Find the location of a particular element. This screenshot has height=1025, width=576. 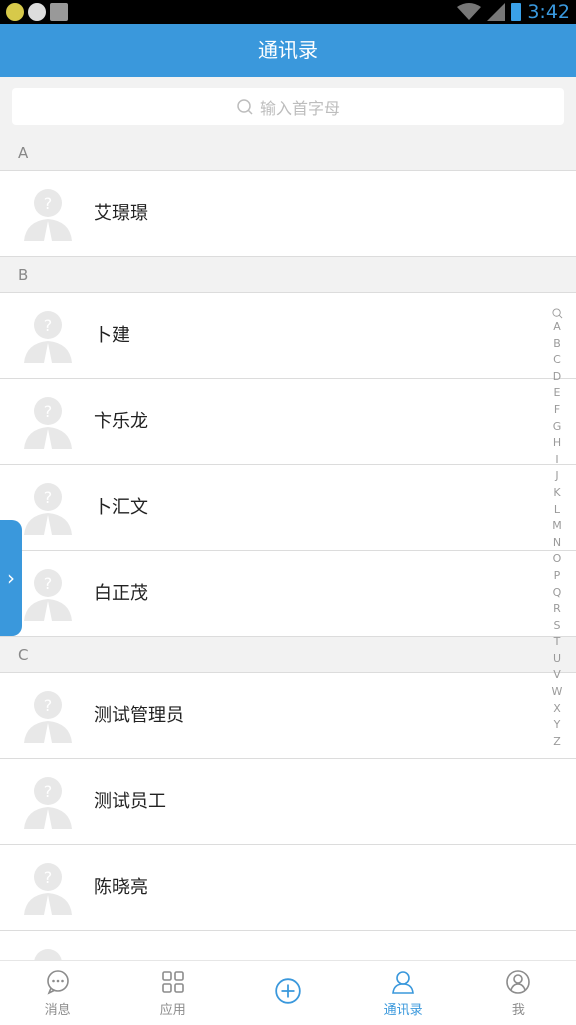

tab-label: 我 is located at coordinates (518, 1010).